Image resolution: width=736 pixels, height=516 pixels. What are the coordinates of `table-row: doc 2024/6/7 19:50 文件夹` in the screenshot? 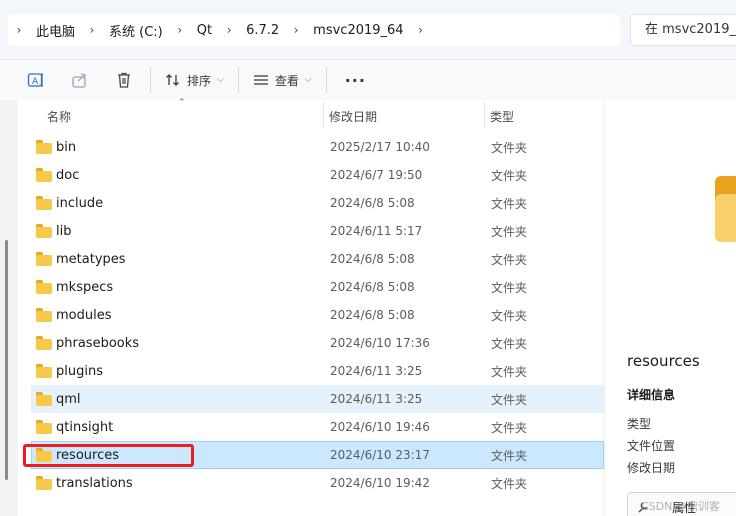 It's located at (317, 175).